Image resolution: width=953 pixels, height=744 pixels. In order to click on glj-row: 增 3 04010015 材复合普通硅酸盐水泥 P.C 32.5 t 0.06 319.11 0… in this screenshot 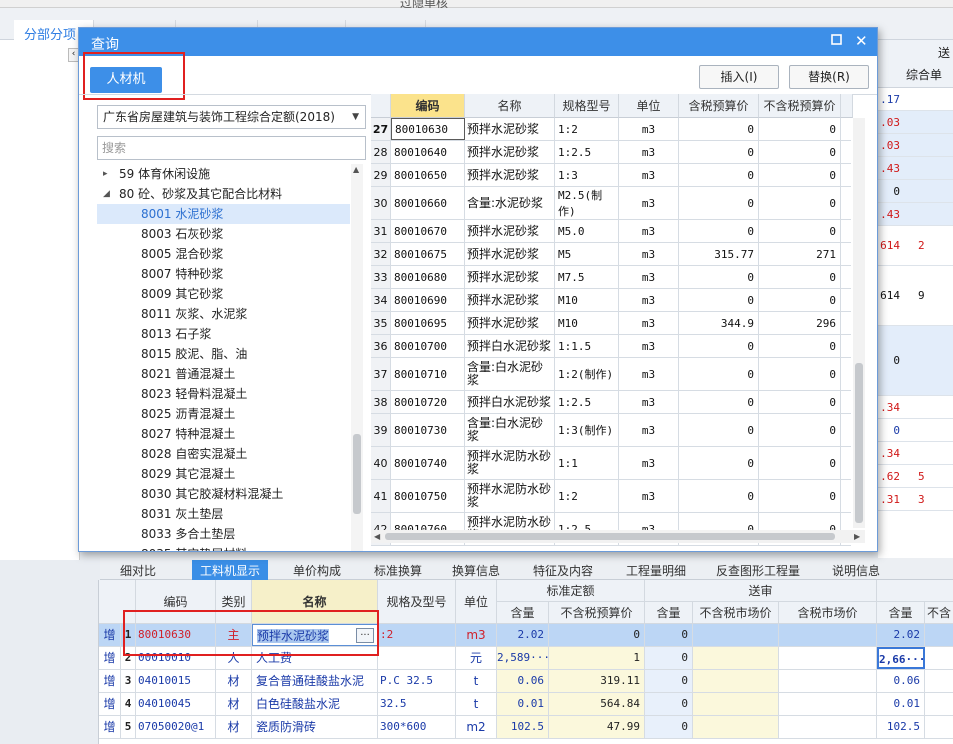, I will do `click(526, 681)`.